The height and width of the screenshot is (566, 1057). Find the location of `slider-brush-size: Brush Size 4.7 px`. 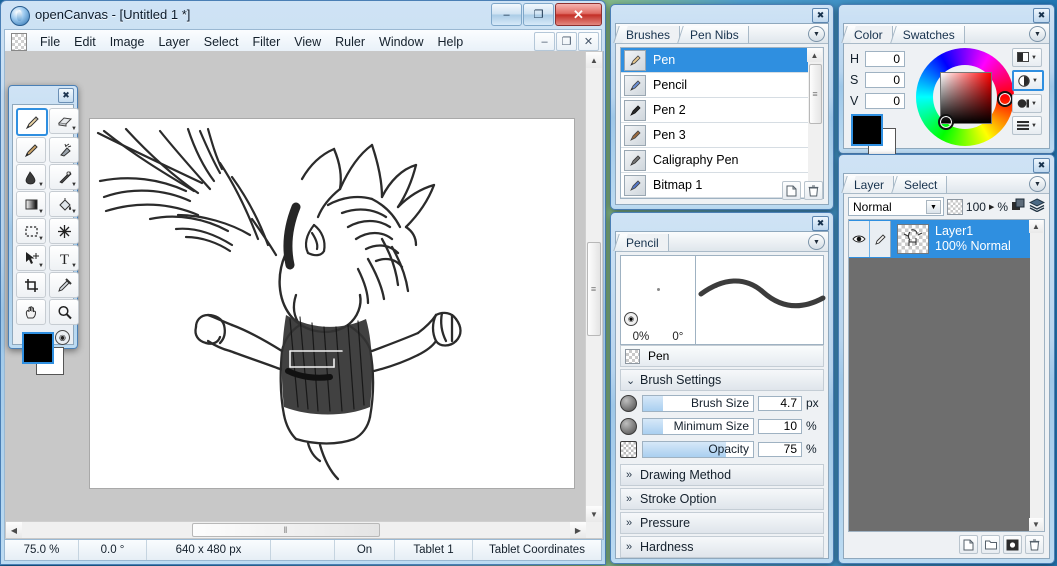

slider-brush-size: Brush Size 4.7 px is located at coordinates (722, 403).